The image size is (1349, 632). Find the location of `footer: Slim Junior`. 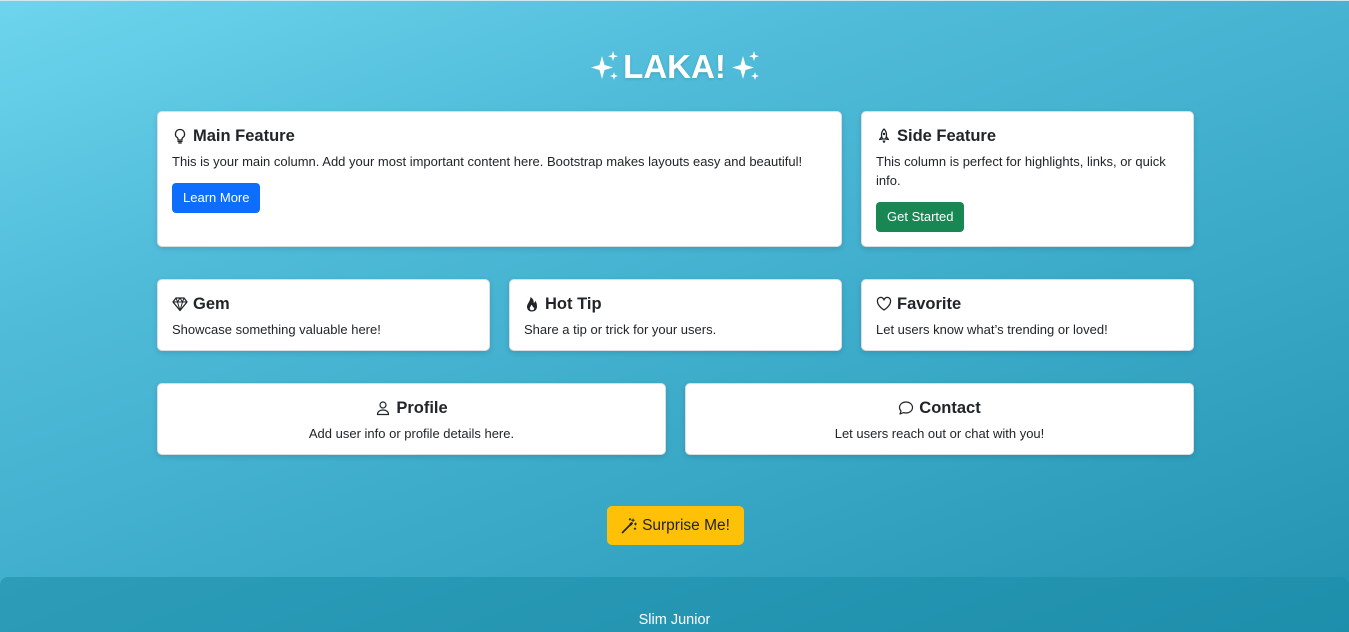

footer: Slim Junior is located at coordinates (674, 604).